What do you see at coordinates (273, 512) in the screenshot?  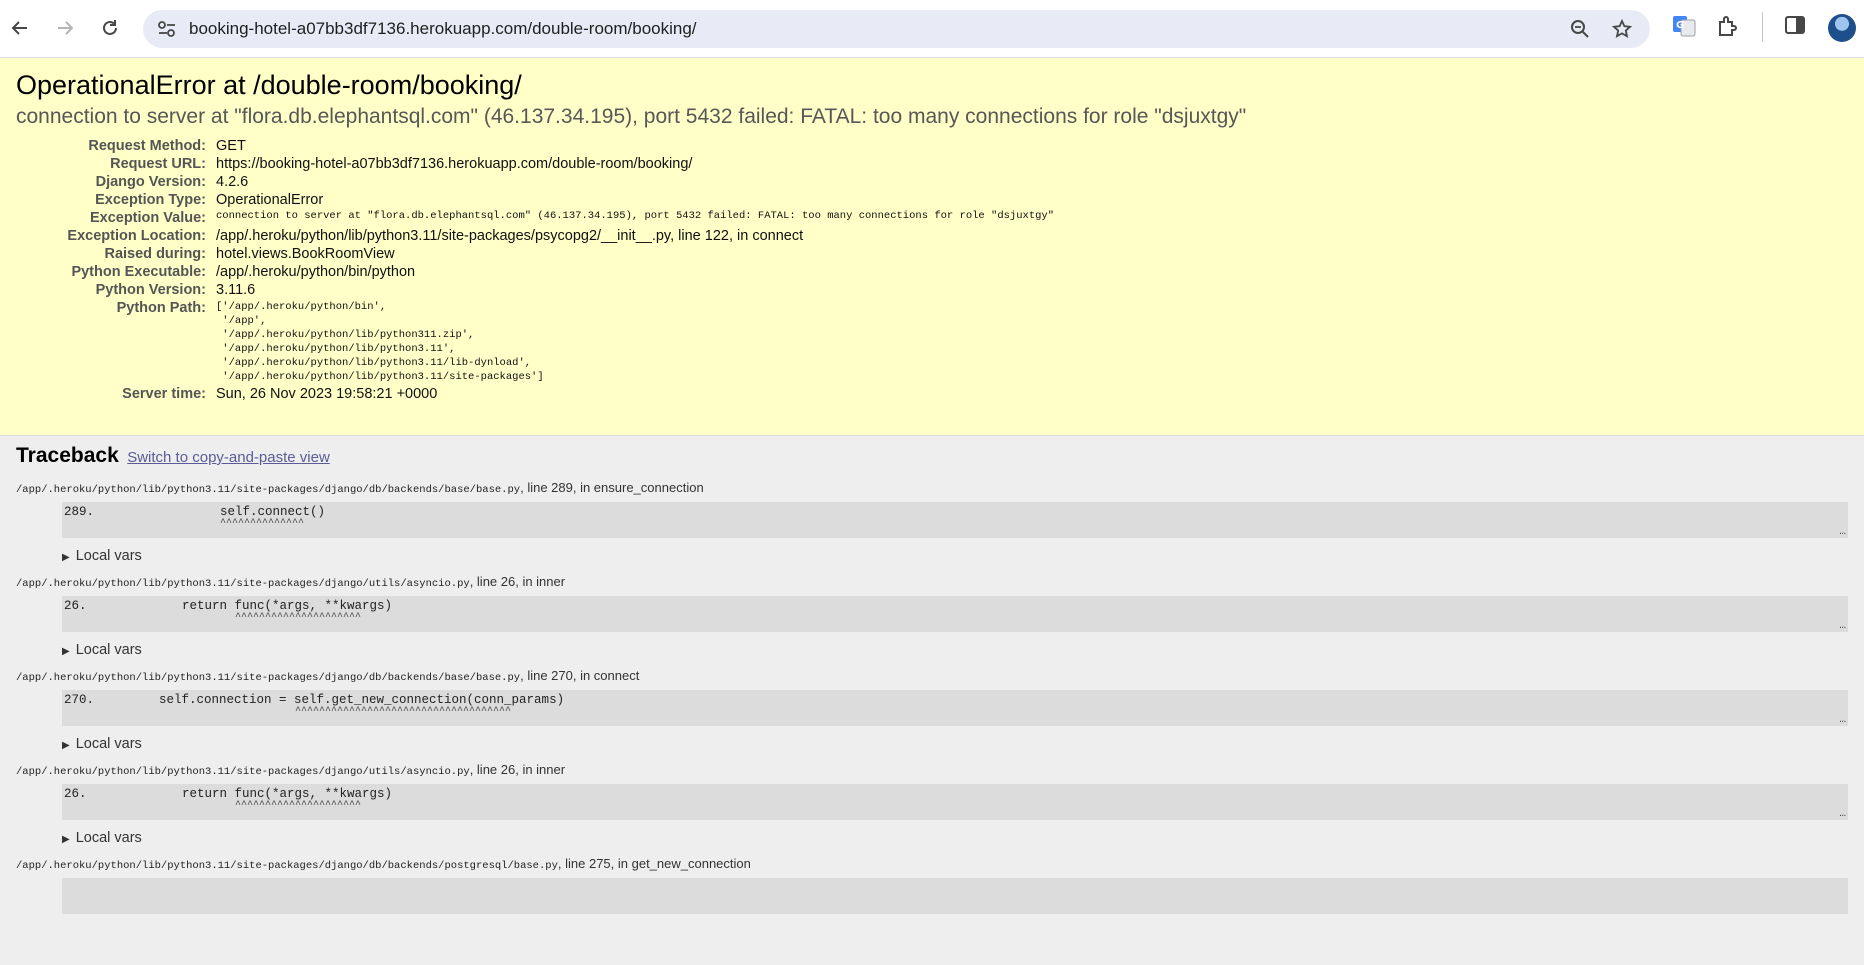 I see `source-line: self.connect()` at bounding box center [273, 512].